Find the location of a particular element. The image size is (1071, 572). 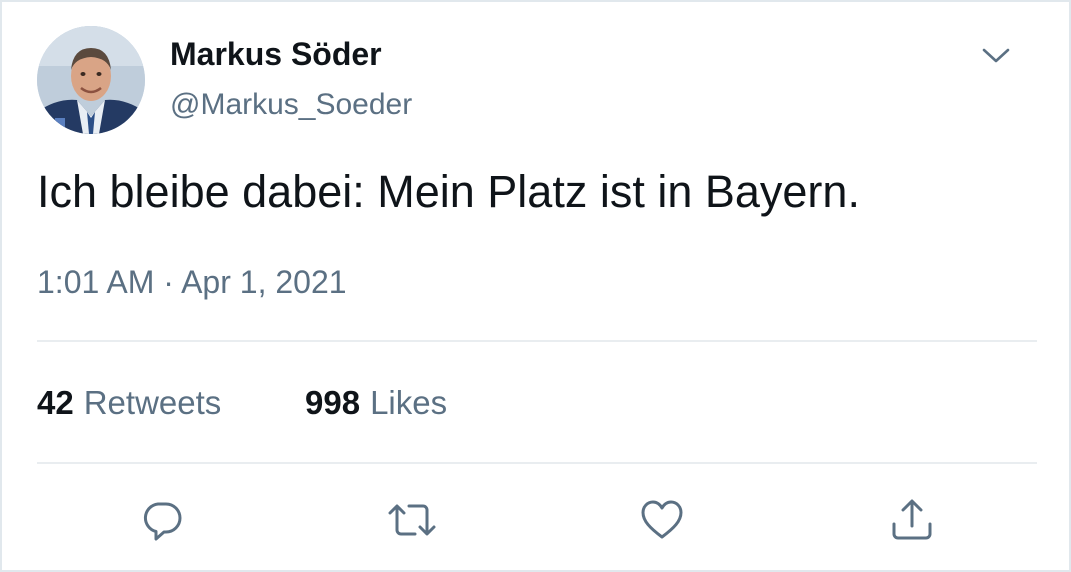

tweet-menu-button is located at coordinates (996, 56).